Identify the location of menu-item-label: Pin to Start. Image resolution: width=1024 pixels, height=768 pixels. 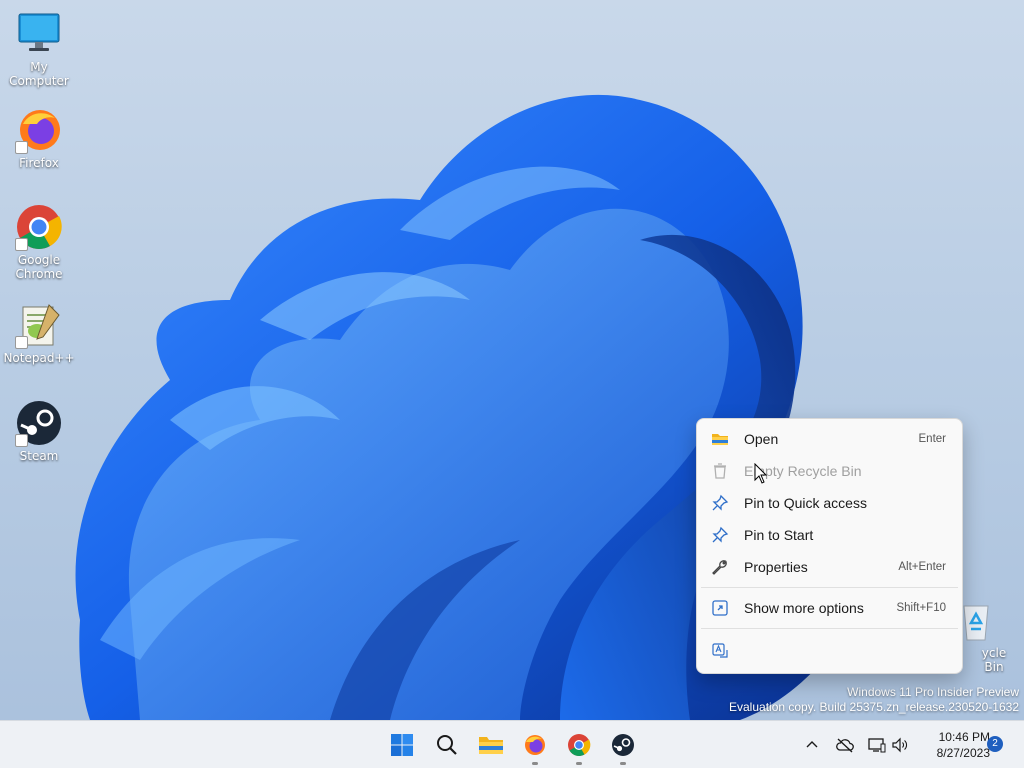
(779, 535).